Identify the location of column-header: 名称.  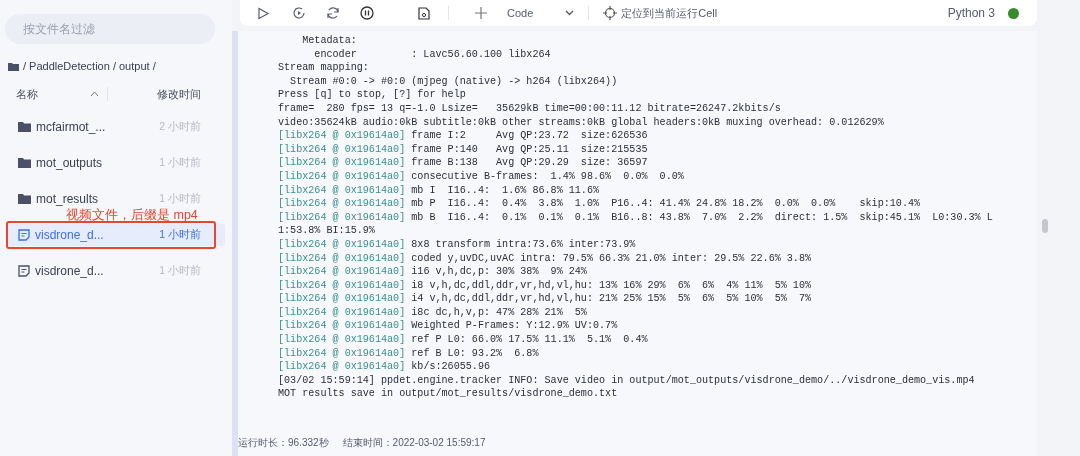
(27, 94).